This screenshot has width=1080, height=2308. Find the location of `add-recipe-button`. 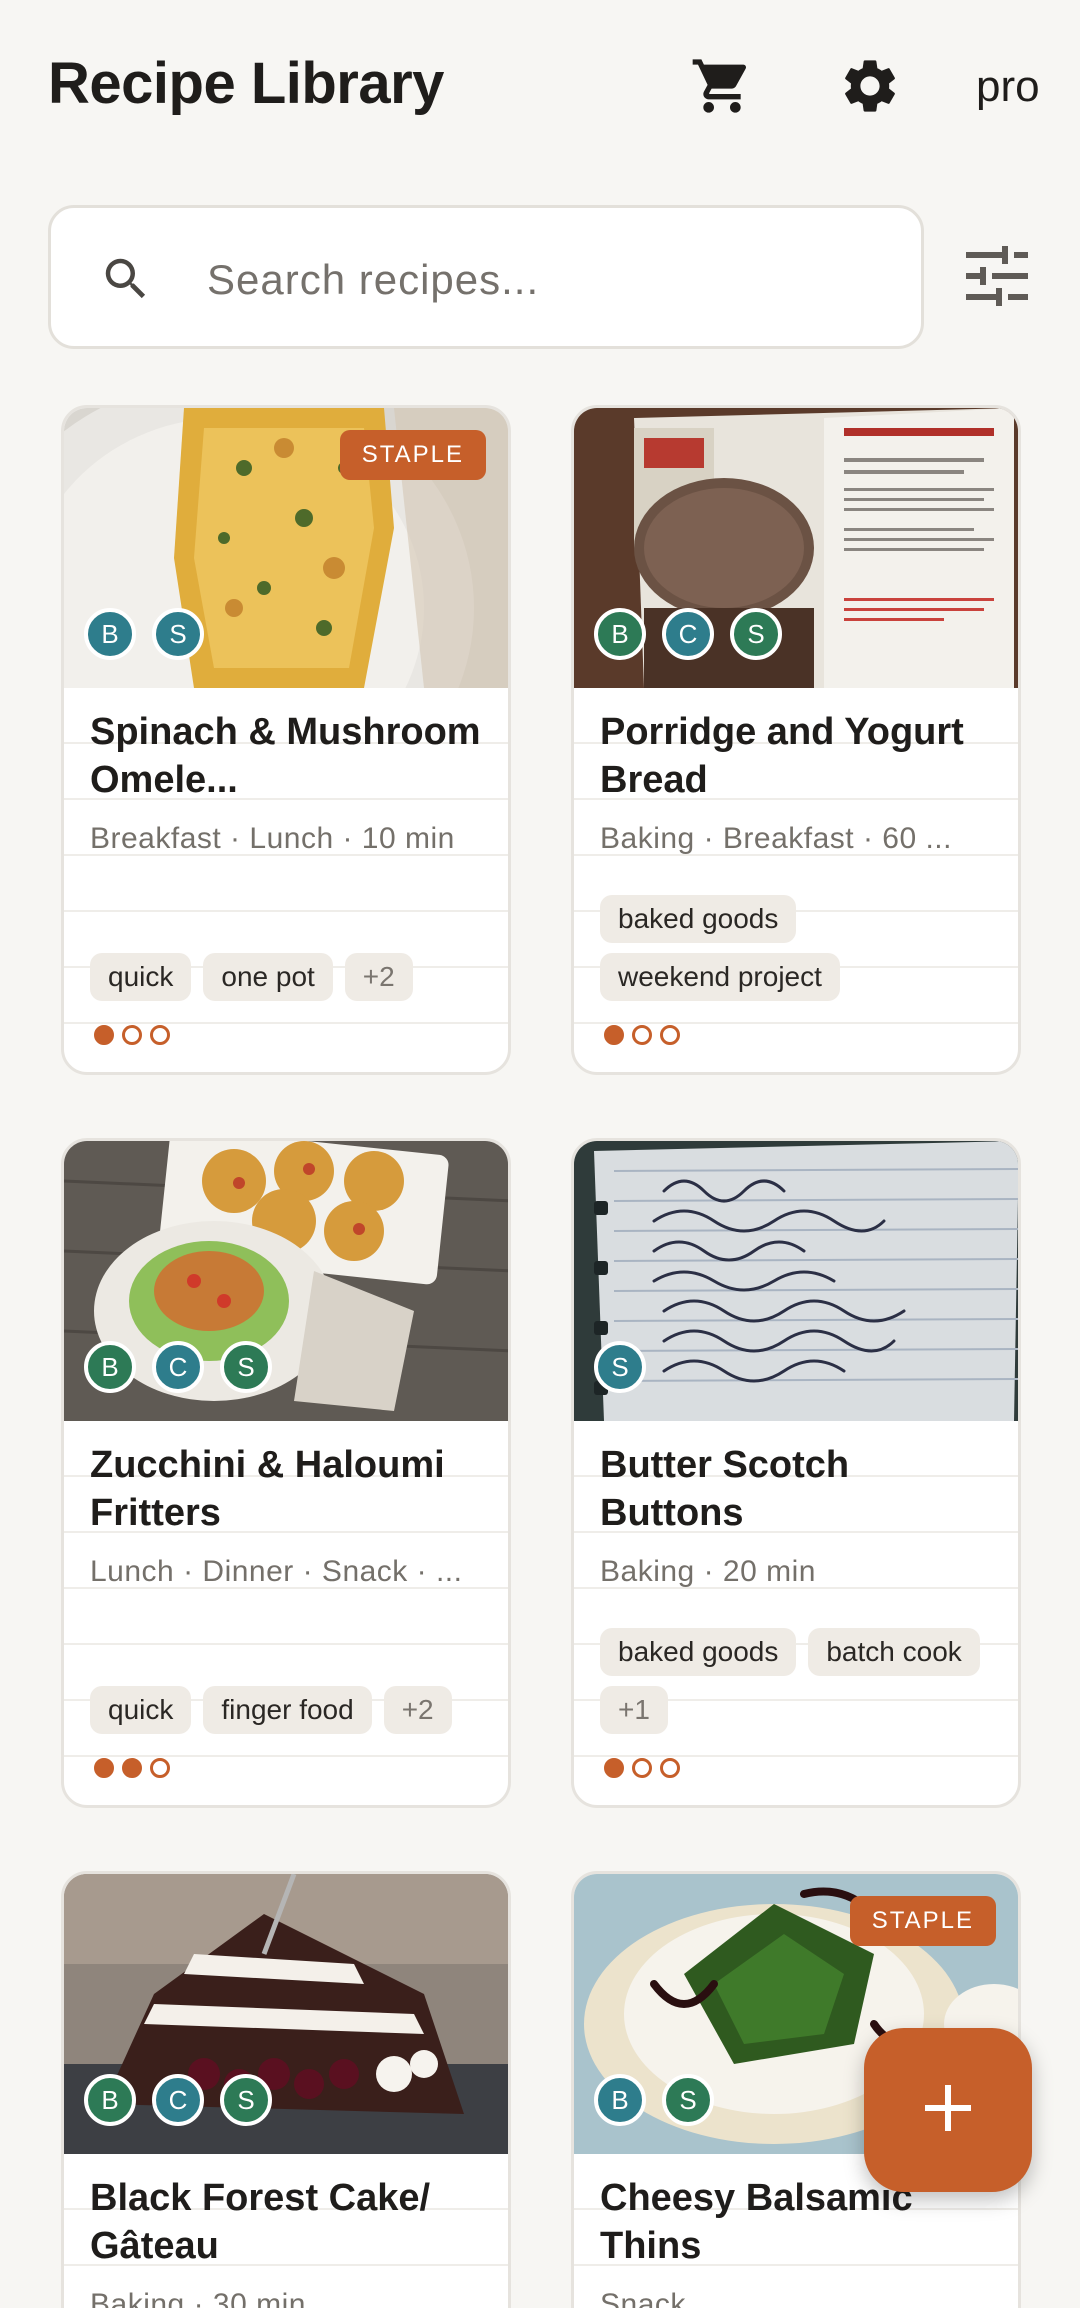

add-recipe-button is located at coordinates (948, 2110).